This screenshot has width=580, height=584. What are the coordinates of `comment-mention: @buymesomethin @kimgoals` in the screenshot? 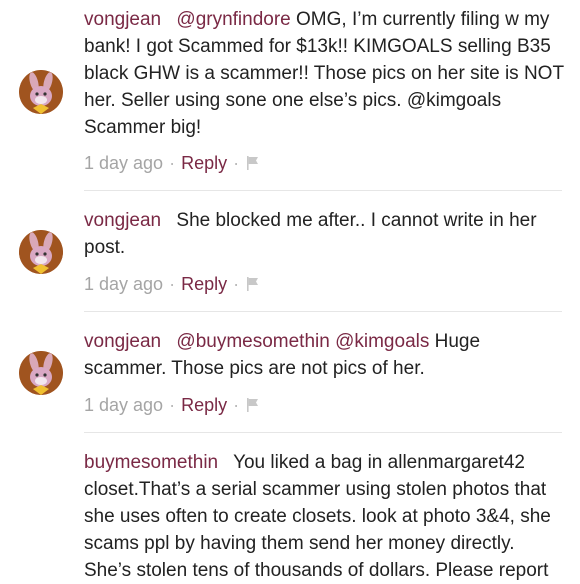 It's located at (305, 341).